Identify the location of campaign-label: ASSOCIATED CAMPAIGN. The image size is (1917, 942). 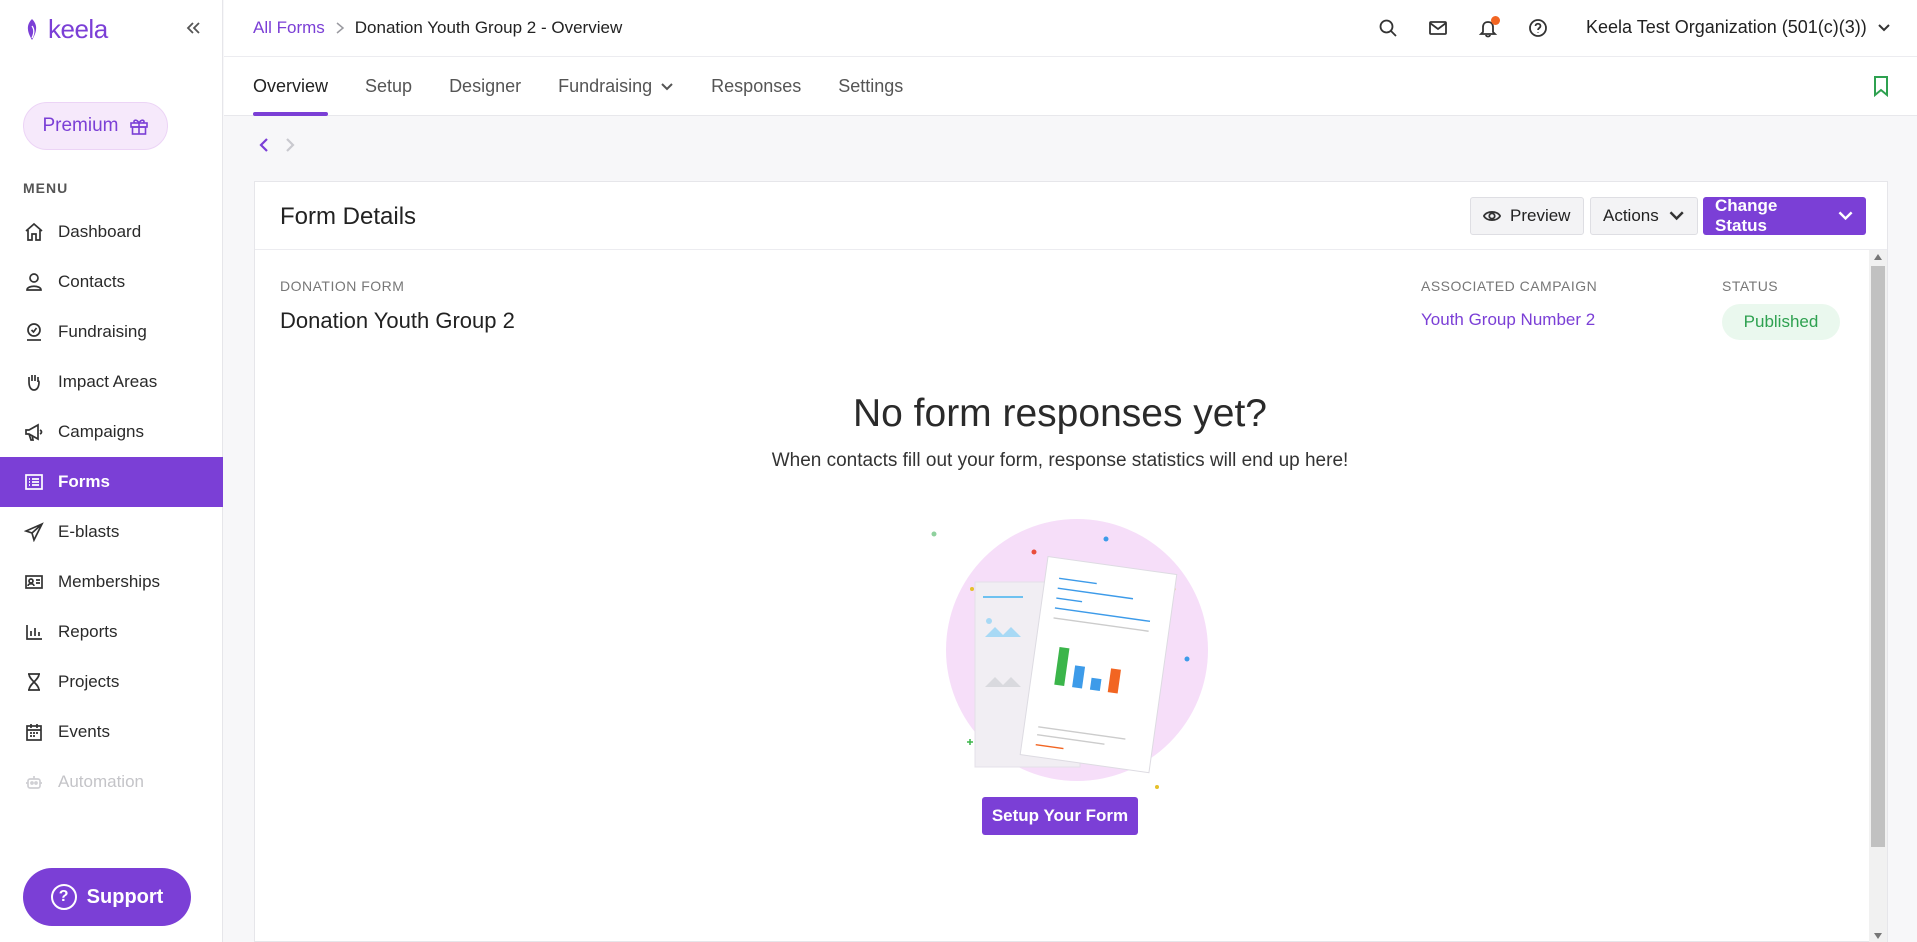
(1509, 286).